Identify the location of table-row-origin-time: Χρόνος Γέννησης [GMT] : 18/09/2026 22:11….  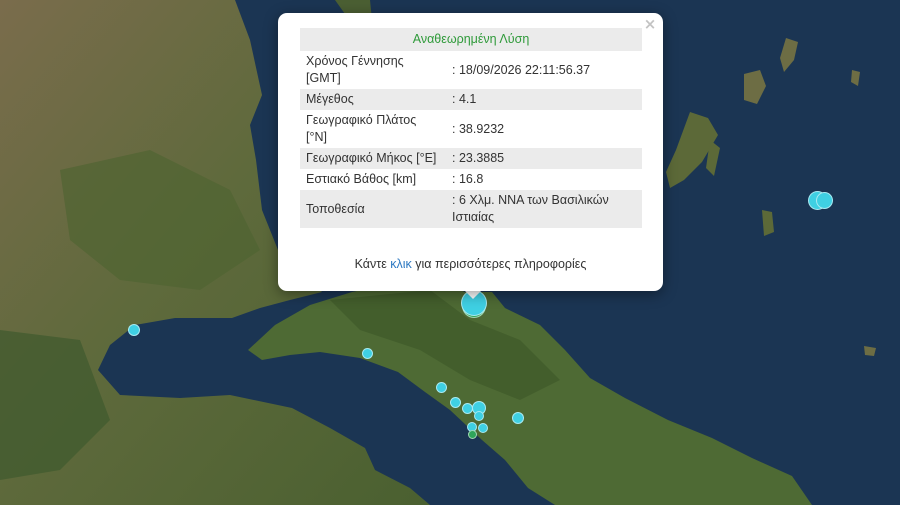
(471, 70).